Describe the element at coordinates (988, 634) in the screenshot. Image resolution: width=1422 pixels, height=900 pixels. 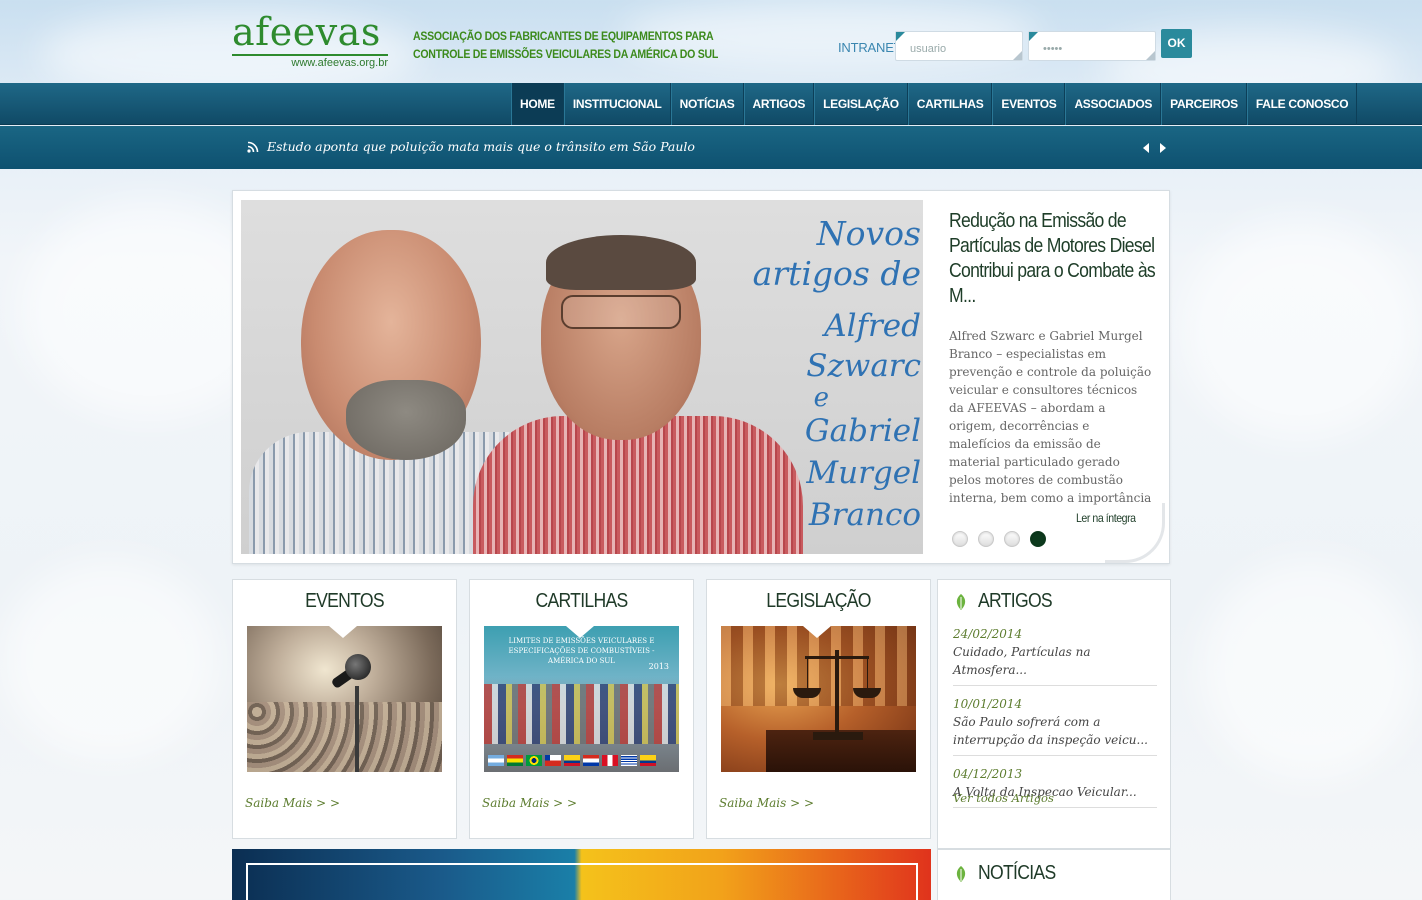
I see `article-date: 24/02/2014` at that location.